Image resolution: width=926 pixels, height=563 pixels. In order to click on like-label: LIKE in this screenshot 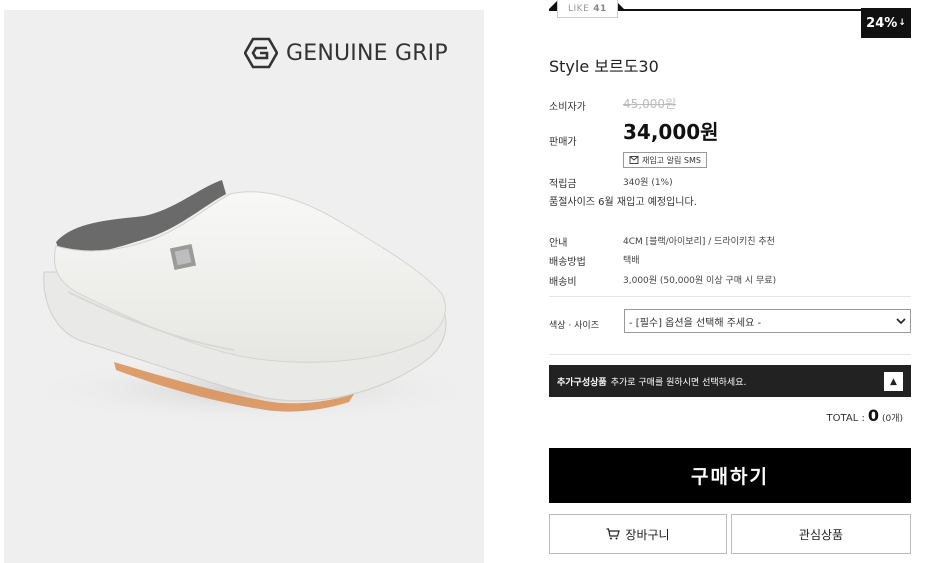, I will do `click(579, 8)`.